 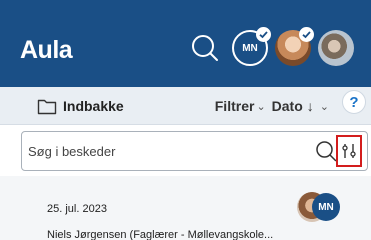 I want to click on profile-avatar-initials: MN, so click(x=251, y=46).